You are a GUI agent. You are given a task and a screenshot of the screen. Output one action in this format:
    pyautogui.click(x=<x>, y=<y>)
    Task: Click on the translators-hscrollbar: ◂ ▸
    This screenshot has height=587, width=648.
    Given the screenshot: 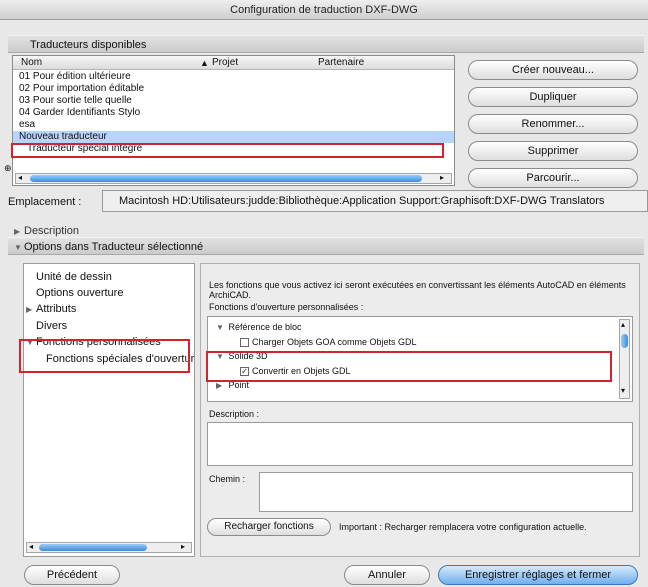 What is the action you would take?
    pyautogui.click(x=233, y=178)
    